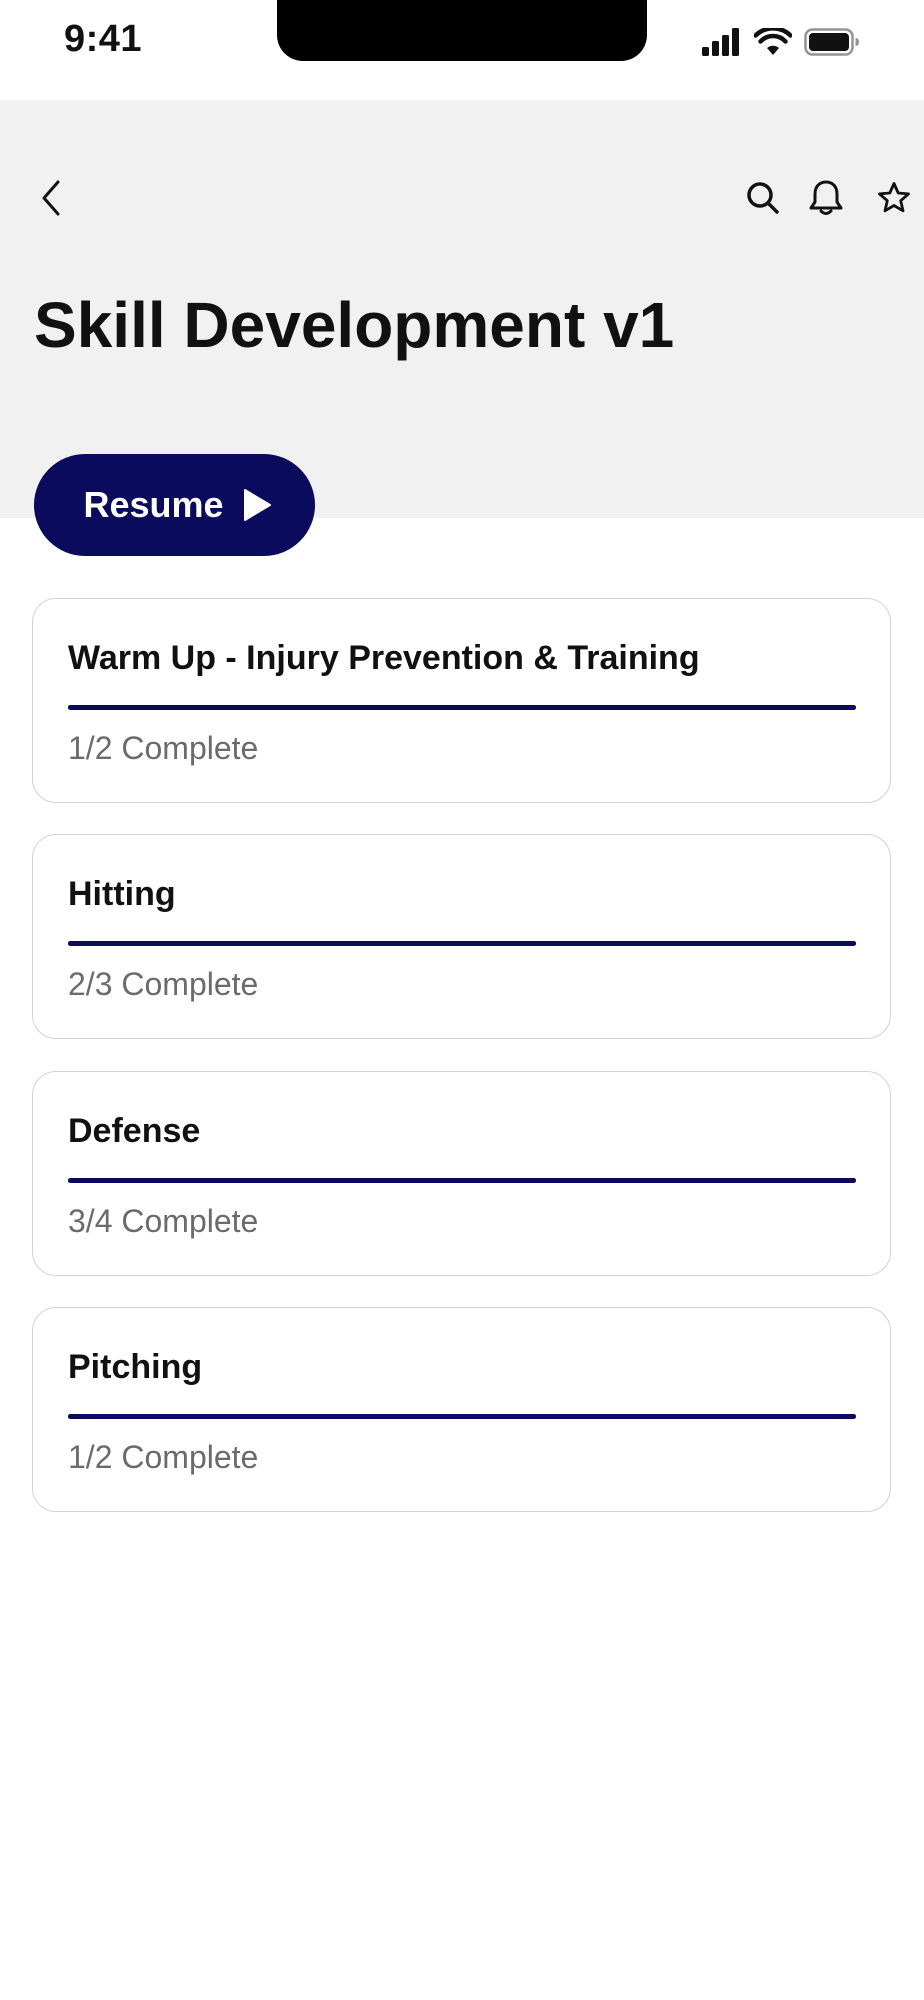  I want to click on search-icon, so click(763, 198).